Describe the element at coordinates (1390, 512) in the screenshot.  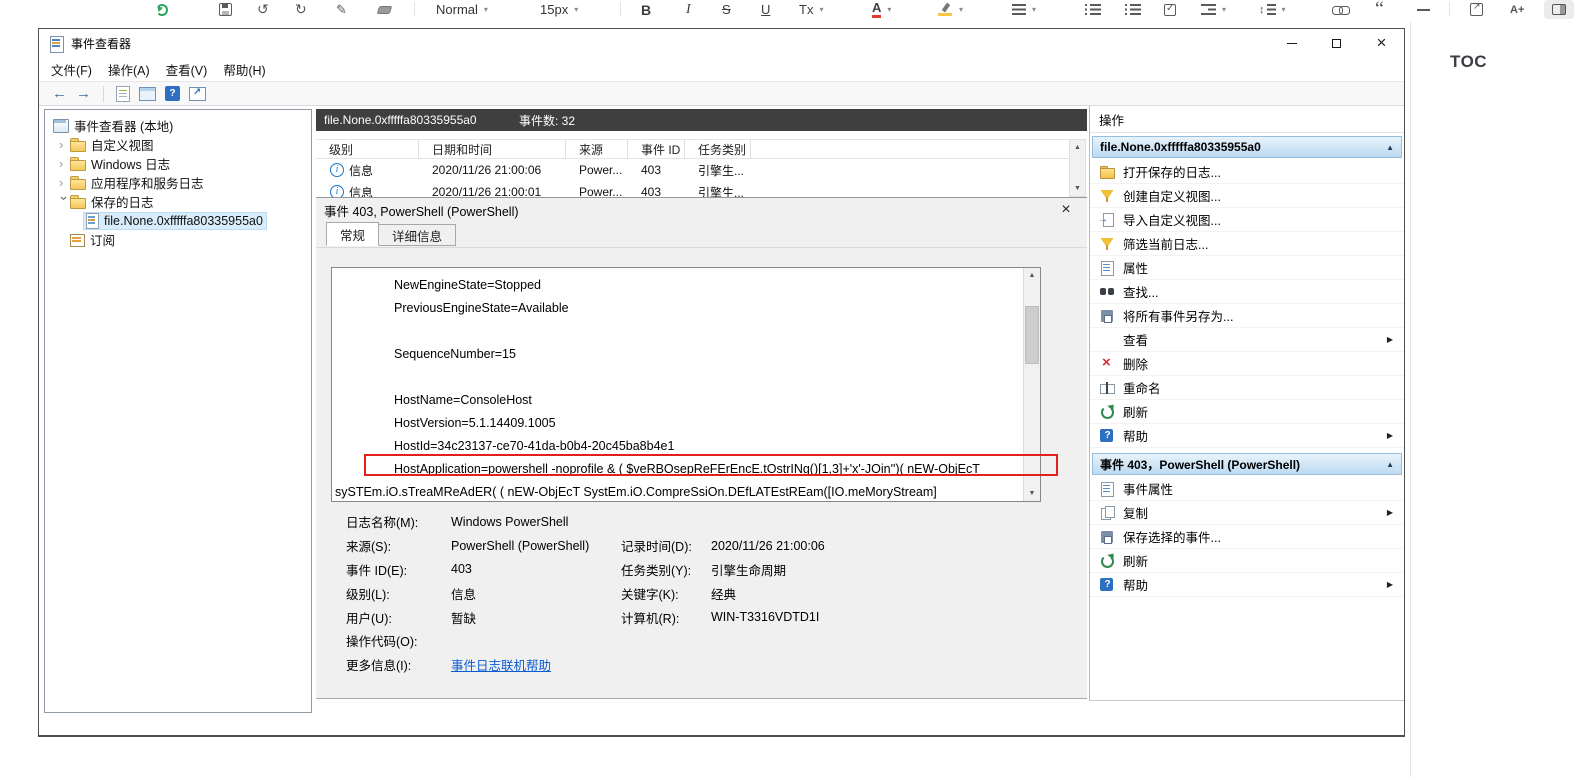
I see `submenu-arrow-icon` at that location.